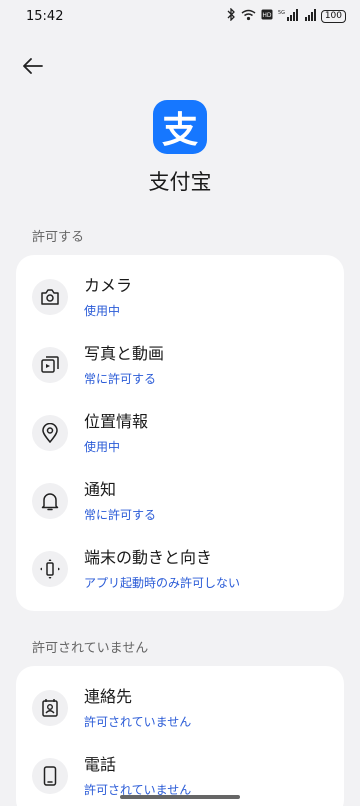 This screenshot has height=806, width=360. What do you see at coordinates (50, 365) in the screenshot?
I see `photos-videos-icon` at bounding box center [50, 365].